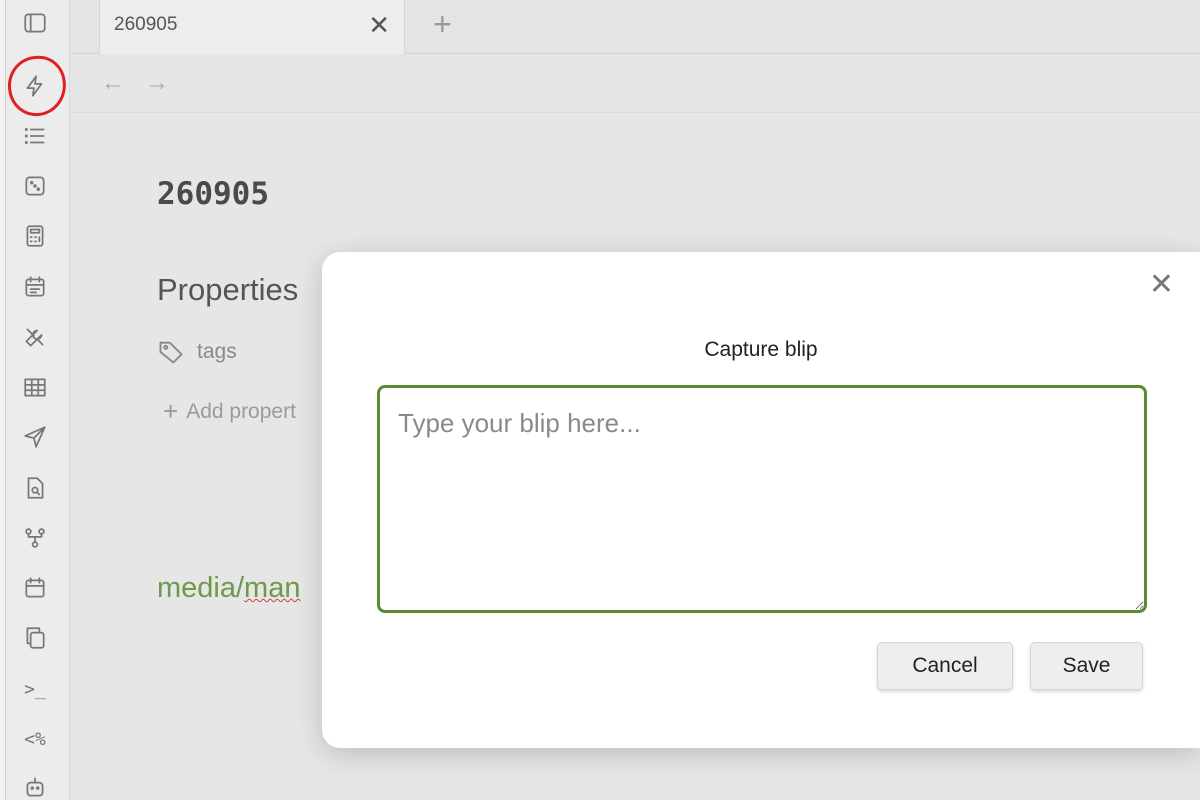 Image resolution: width=1200 pixels, height=800 pixels. What do you see at coordinates (35, 236) in the screenshot?
I see `calculator-icon` at bounding box center [35, 236].